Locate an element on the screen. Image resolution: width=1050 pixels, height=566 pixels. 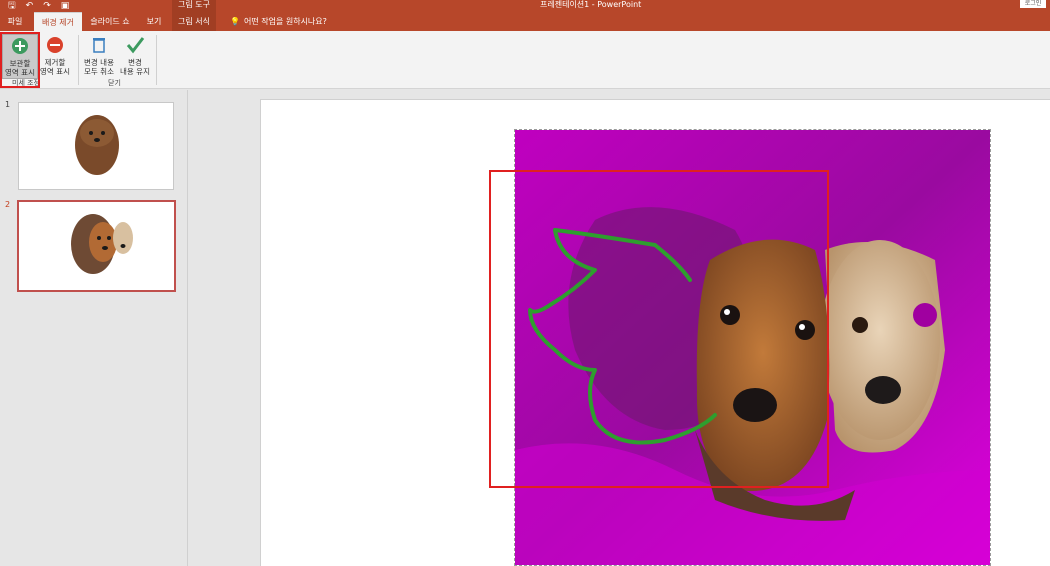
discard-all-changes-button: 변경 내용 모두 취소 is located at coordinates (99, 55).